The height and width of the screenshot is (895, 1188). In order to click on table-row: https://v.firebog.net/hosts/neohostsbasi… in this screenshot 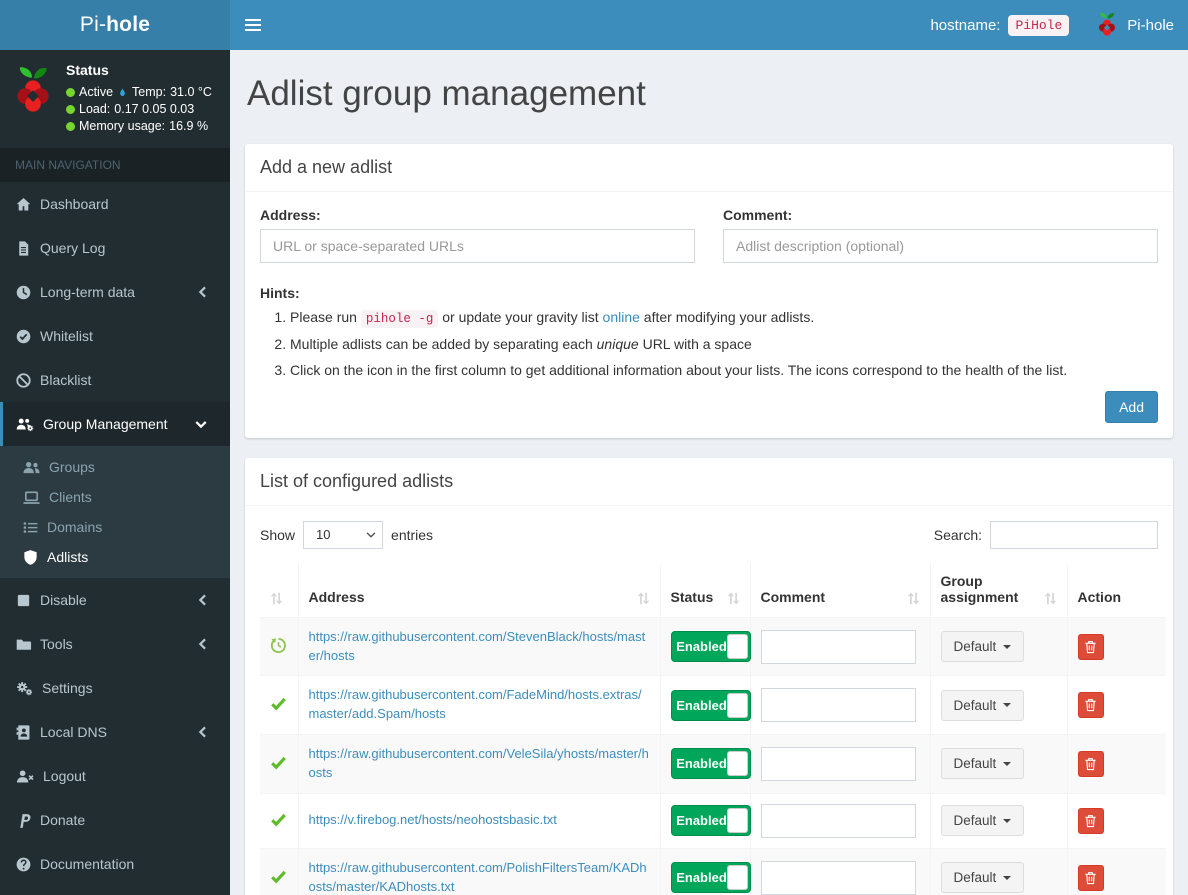, I will do `click(713, 821)`.